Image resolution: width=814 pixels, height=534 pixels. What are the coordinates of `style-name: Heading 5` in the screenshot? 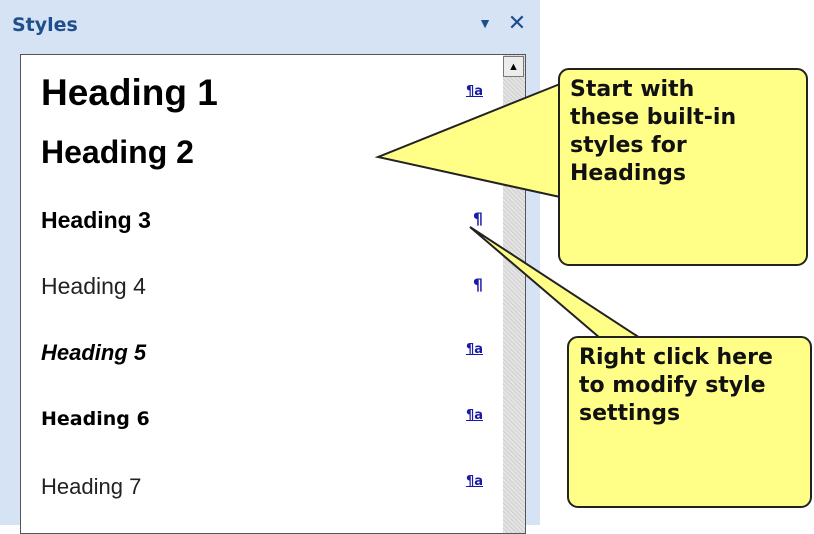 It's located at (94, 352).